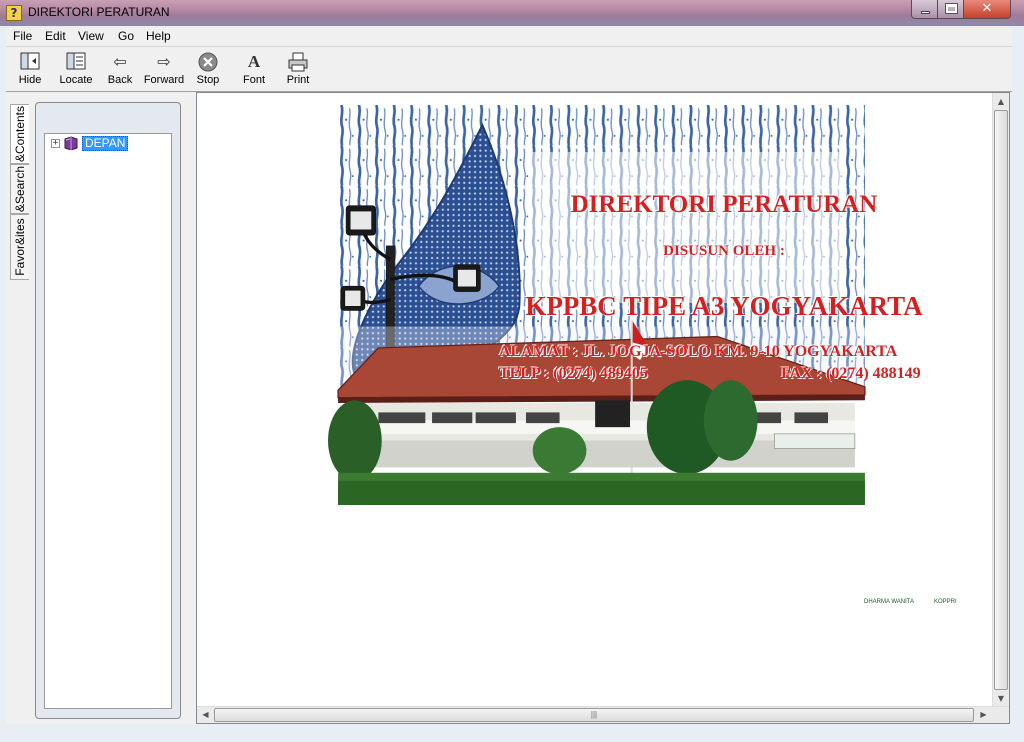  I want to click on forward-arrow-icon: ⇨, so click(164, 61).